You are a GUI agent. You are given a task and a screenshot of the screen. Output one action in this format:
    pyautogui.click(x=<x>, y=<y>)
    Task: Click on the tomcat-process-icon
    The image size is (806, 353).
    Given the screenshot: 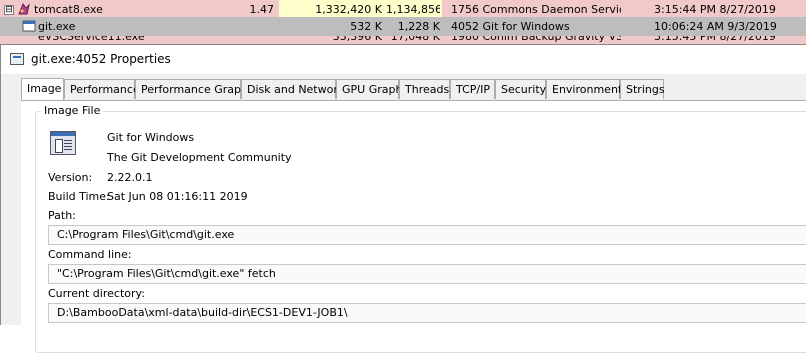 What is the action you would take?
    pyautogui.click(x=24, y=8)
    